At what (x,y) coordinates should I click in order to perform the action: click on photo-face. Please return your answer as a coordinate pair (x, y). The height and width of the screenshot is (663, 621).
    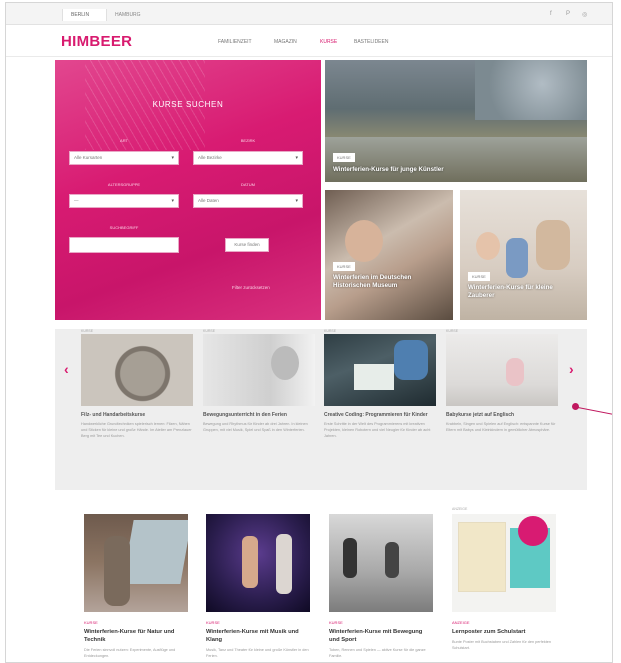
    Looking at the image, I should click on (364, 241).